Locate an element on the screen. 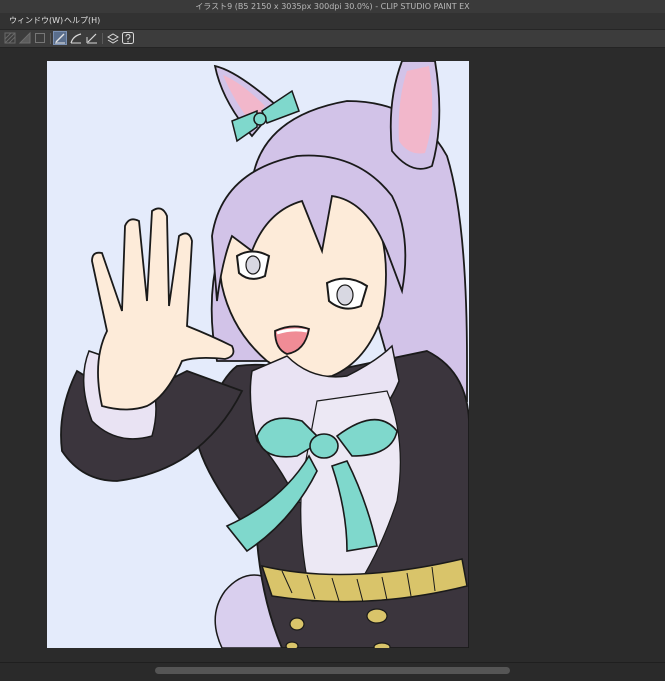 Image resolution: width=665 pixels, height=681 pixels. square-outline-icon is located at coordinates (40, 38).